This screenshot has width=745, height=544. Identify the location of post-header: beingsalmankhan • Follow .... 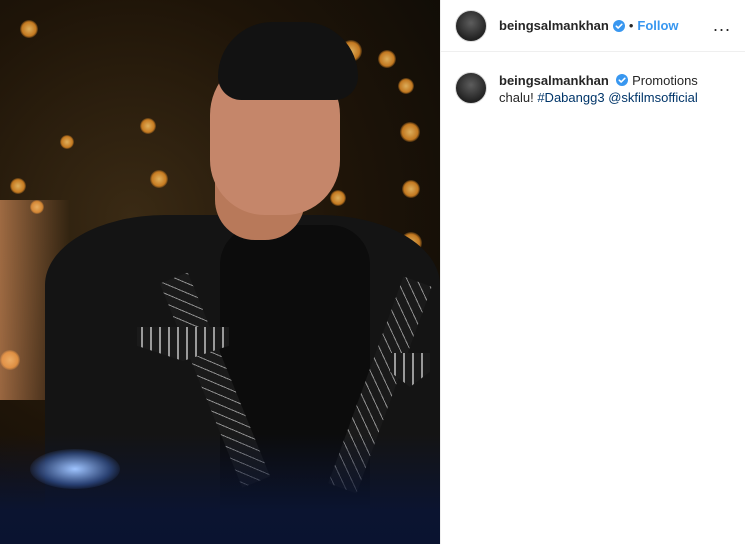
(593, 26).